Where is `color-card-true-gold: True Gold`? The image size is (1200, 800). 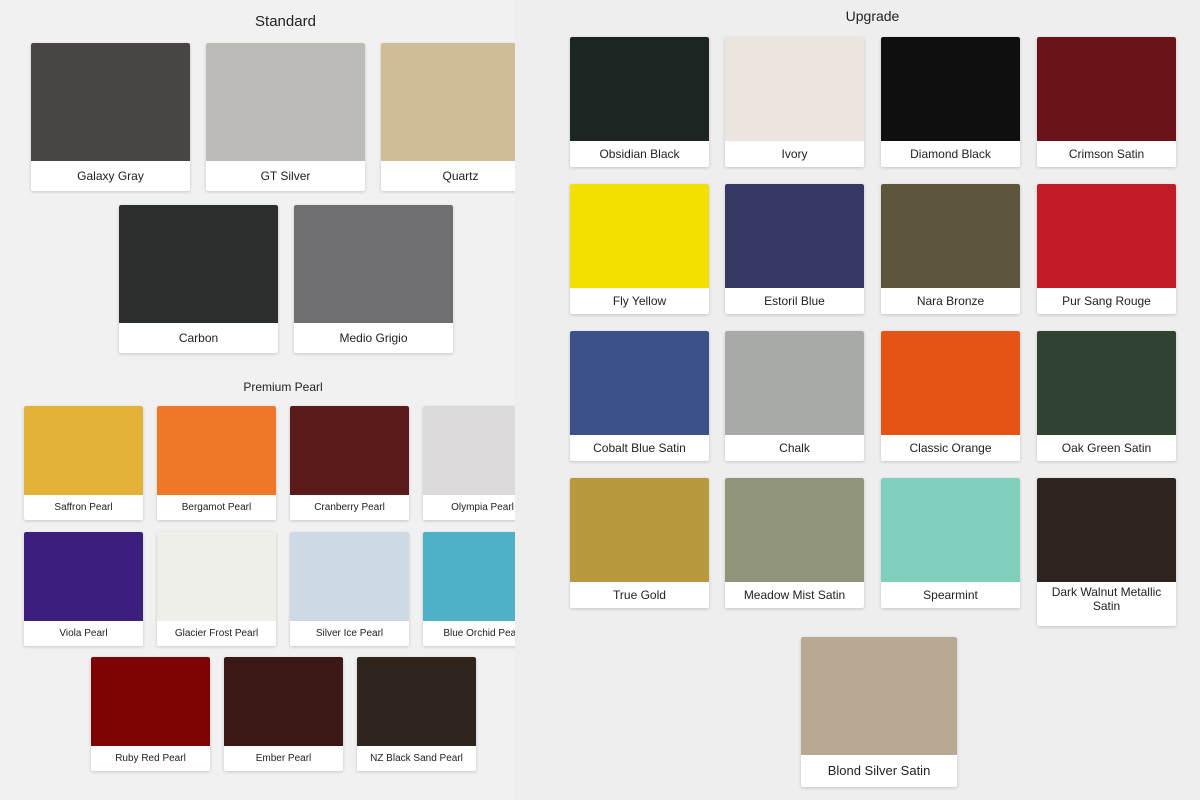
color-card-true-gold: True Gold is located at coordinates (639, 543).